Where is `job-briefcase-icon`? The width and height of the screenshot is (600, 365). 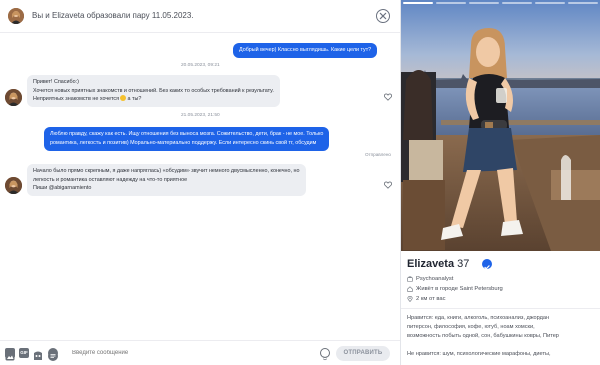 job-briefcase-icon is located at coordinates (410, 279).